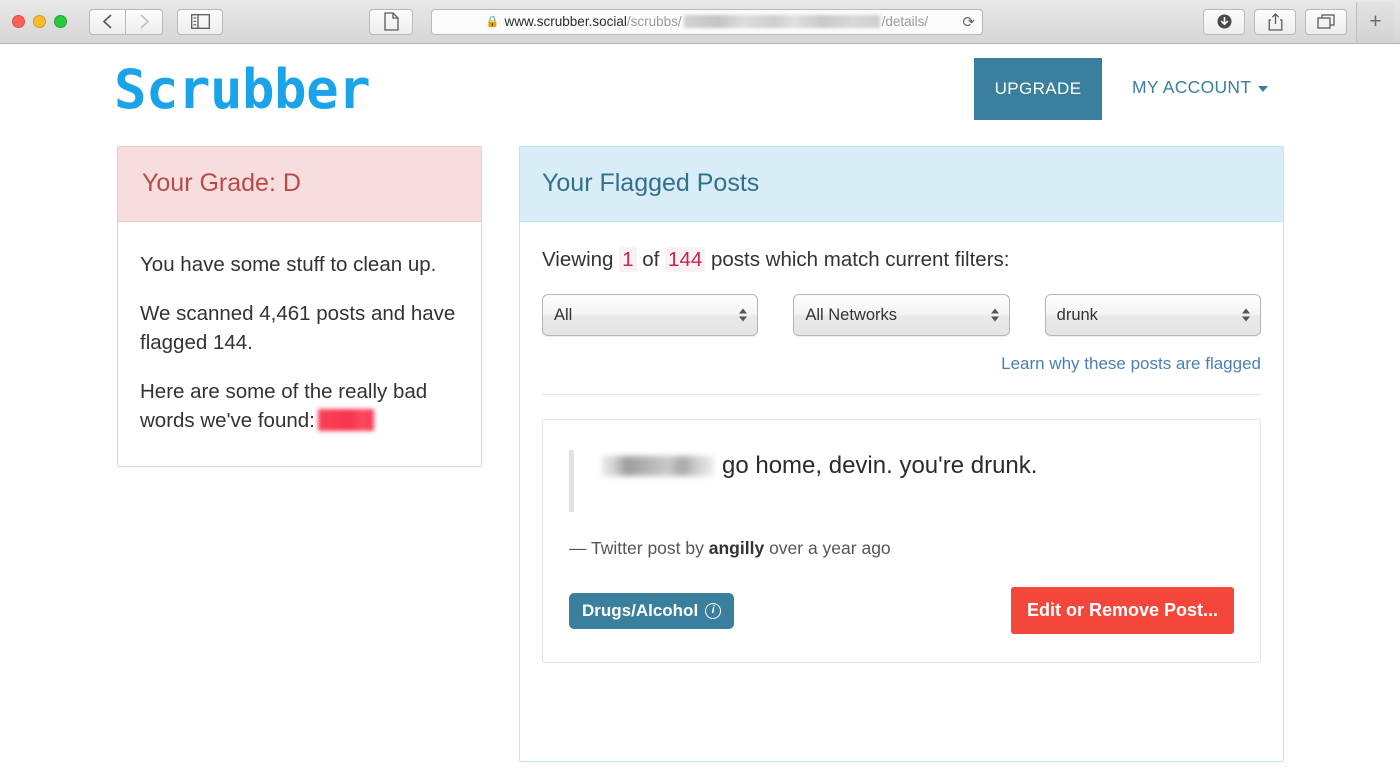 The width and height of the screenshot is (1400, 775). What do you see at coordinates (1263, 89) in the screenshot?
I see `chevron-down-icon` at bounding box center [1263, 89].